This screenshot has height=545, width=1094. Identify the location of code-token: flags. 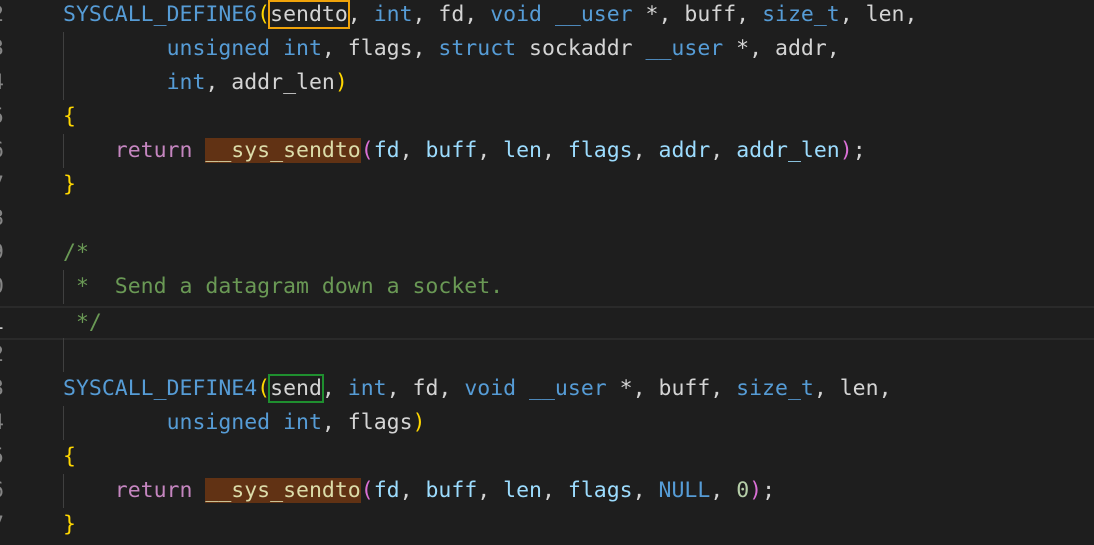
(600, 150).